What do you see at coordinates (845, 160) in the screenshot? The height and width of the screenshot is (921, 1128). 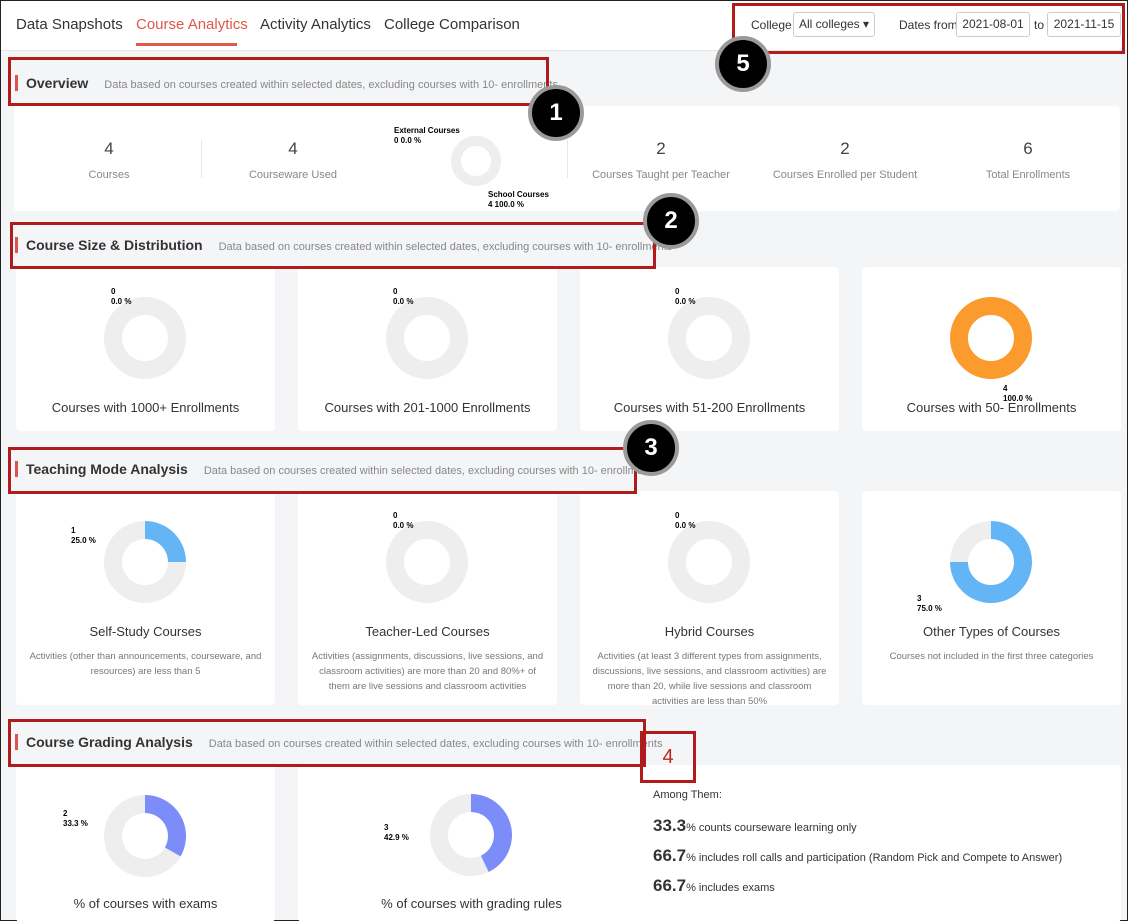 I see `stat-courses-per-student: 2 Courses Enrolled per Student` at bounding box center [845, 160].